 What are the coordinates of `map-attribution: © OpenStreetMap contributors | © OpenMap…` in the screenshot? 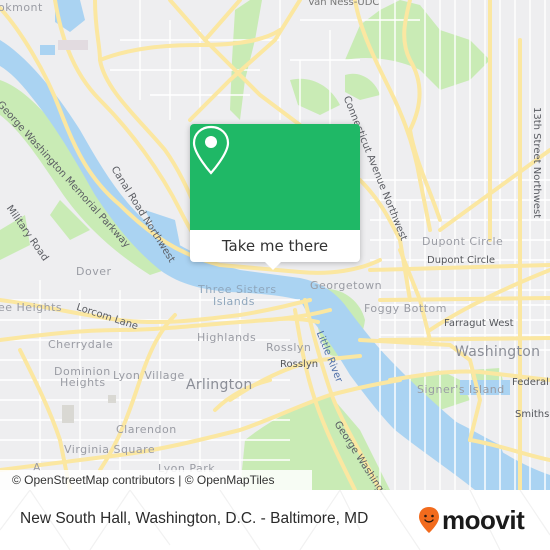 It's located at (156, 480).